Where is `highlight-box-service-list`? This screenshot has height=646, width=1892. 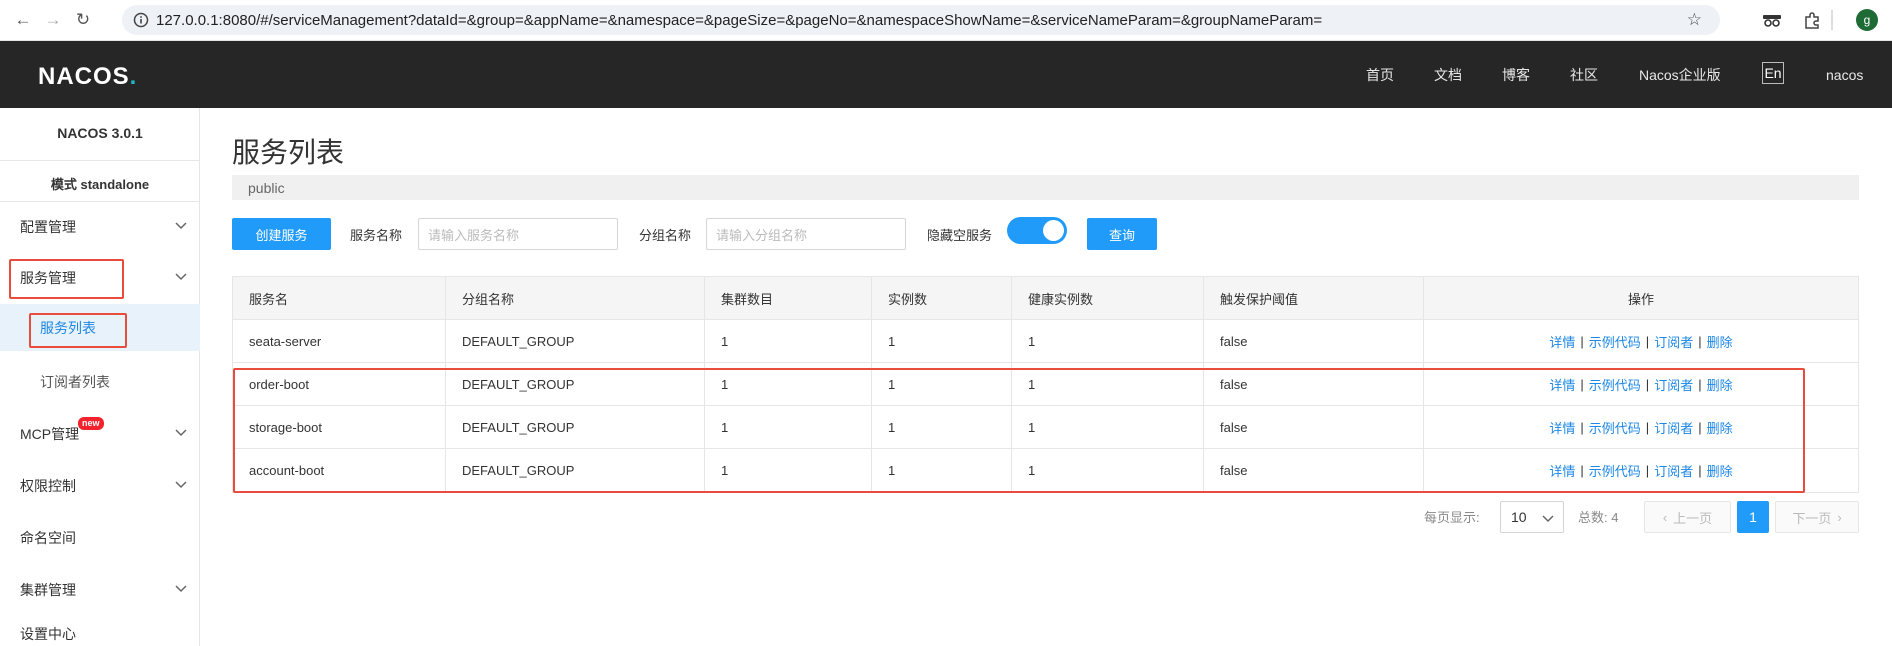 highlight-box-service-list is located at coordinates (78, 330).